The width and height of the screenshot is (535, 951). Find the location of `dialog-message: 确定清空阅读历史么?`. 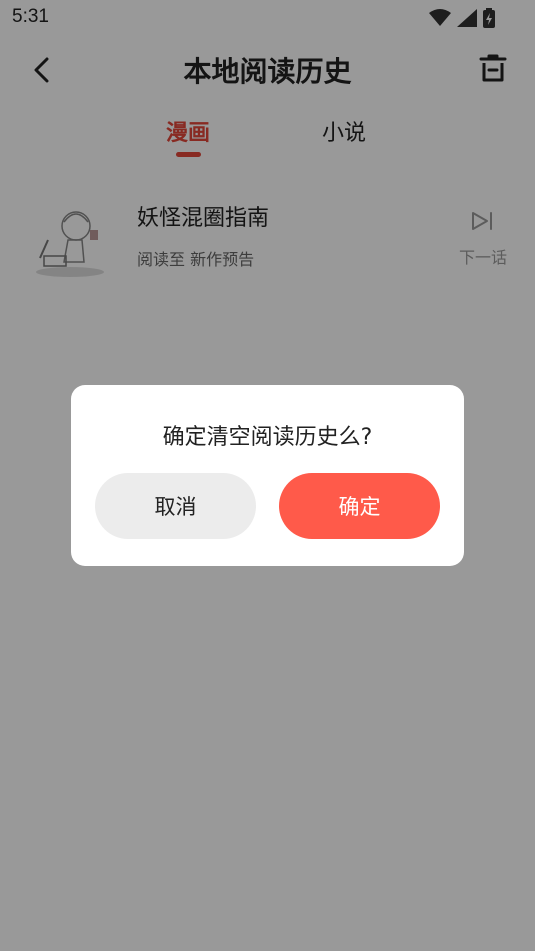

dialog-message: 确定清空阅读历史么? is located at coordinates (267, 437).